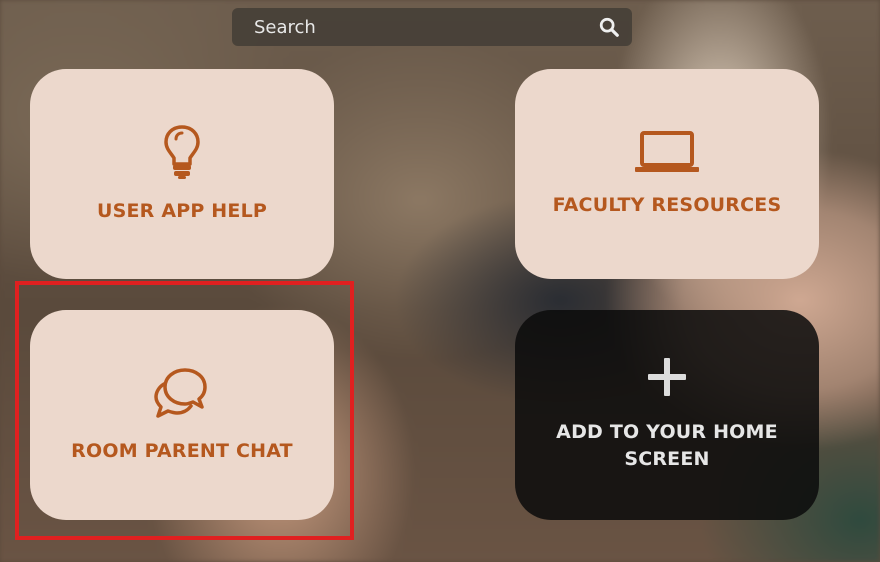 This screenshot has height=562, width=880. Describe the element at coordinates (609, 27) in the screenshot. I see `search-icon` at that location.